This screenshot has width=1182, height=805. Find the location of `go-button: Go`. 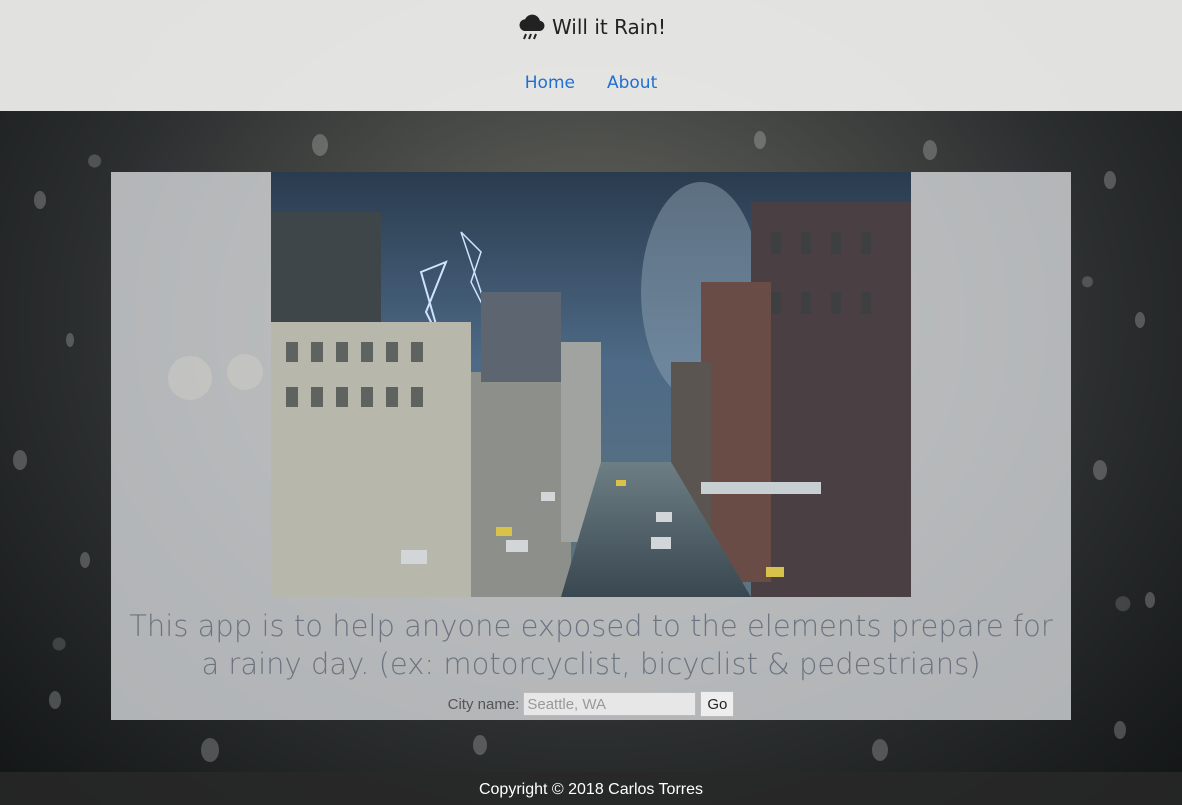

go-button: Go is located at coordinates (717, 704).